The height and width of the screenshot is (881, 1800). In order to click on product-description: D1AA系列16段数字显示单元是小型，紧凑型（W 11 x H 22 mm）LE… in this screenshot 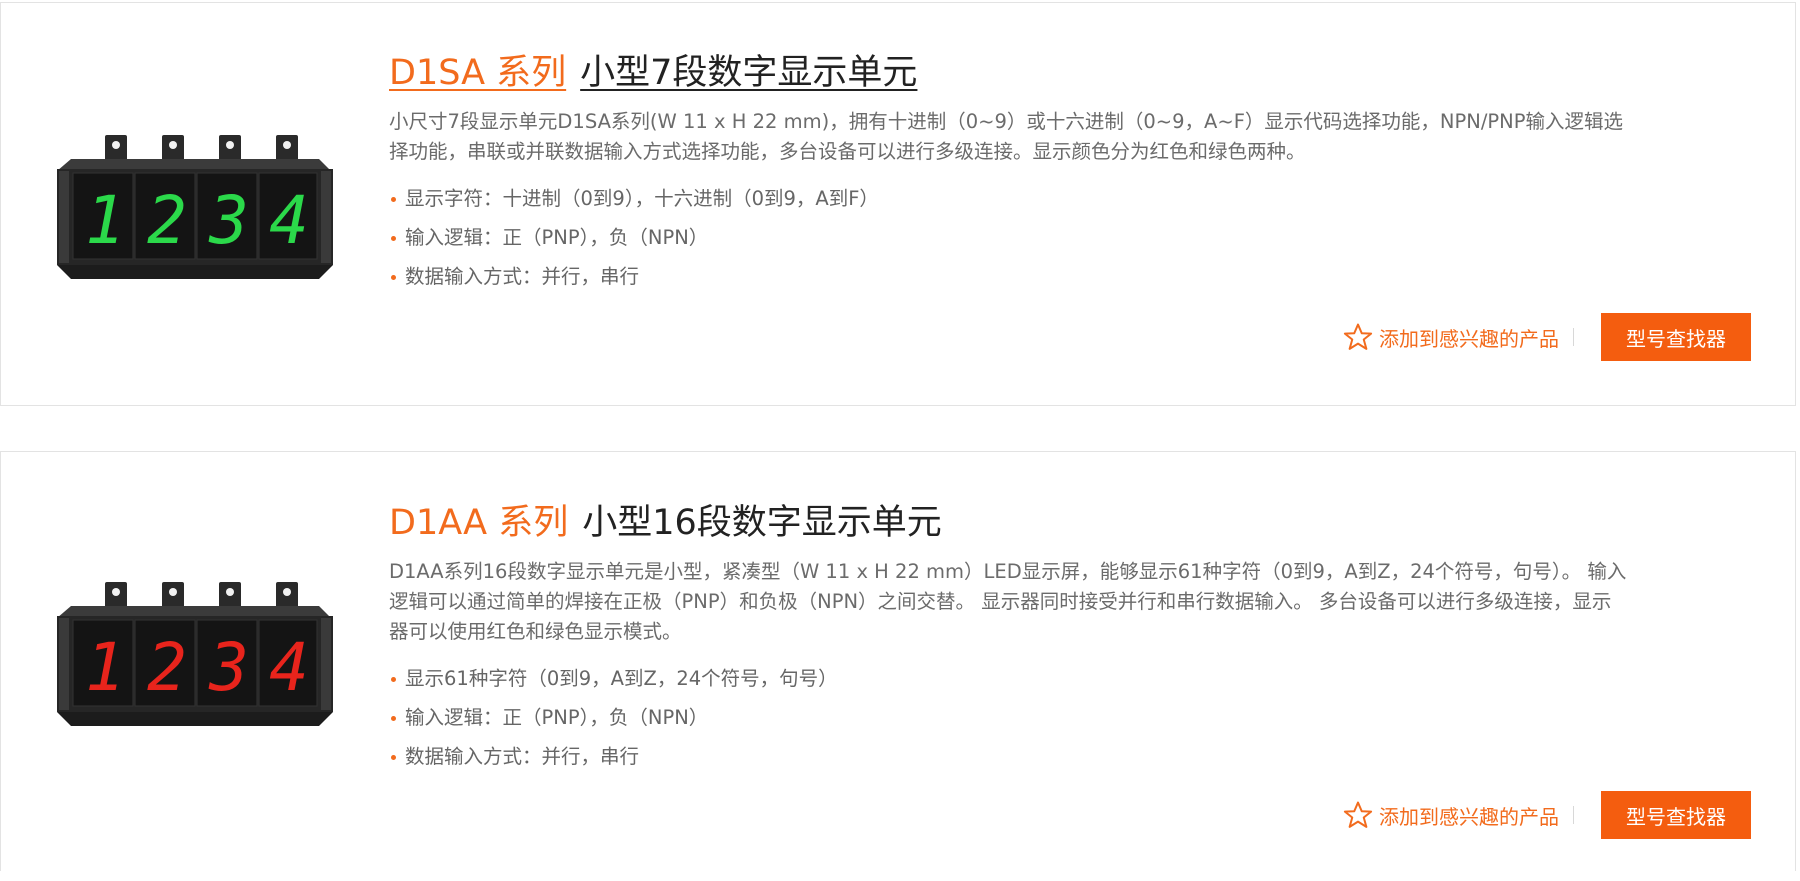, I will do `click(1008, 601)`.